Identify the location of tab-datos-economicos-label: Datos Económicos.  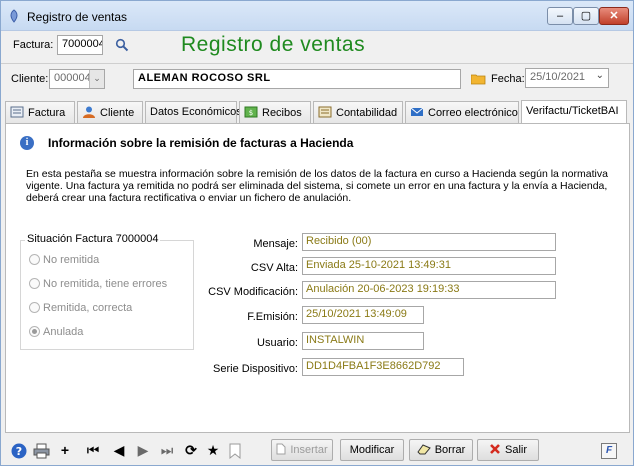
(196, 112).